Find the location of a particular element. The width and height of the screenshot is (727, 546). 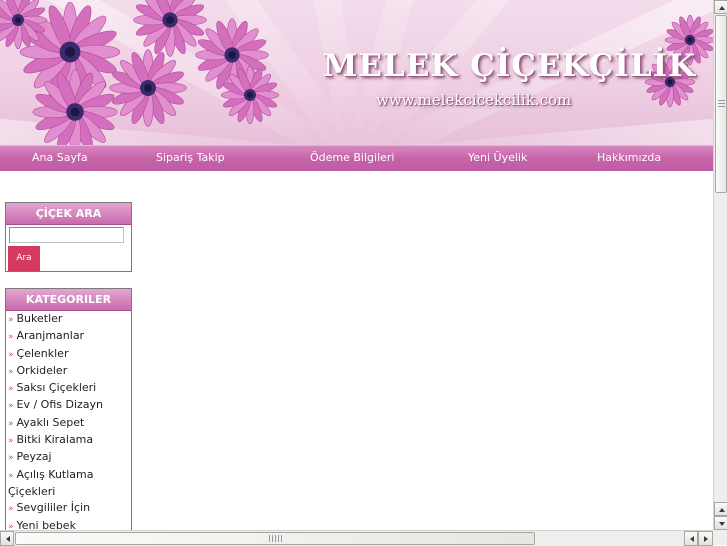

horizontal-scroll-thumb is located at coordinates (275, 538).